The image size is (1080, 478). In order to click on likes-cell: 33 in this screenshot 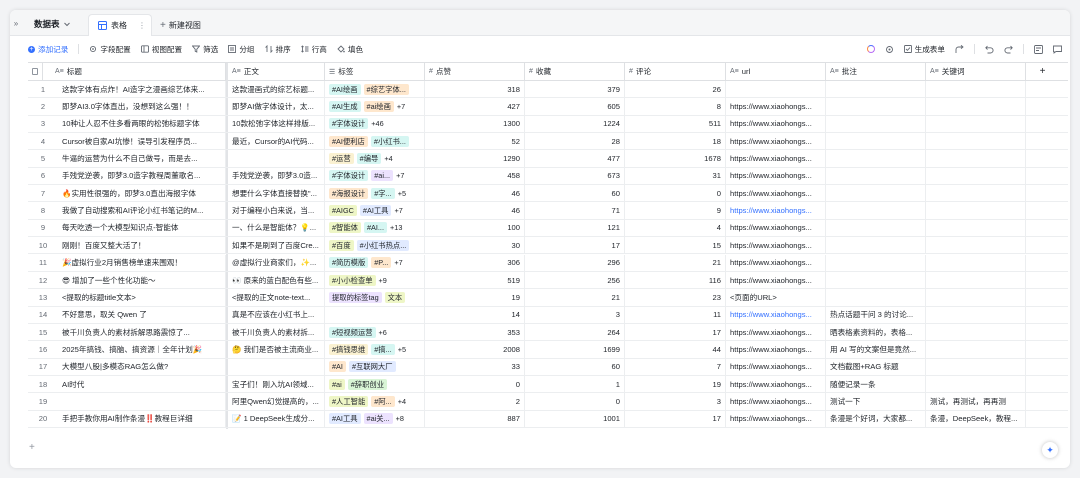, I will do `click(475, 366)`.